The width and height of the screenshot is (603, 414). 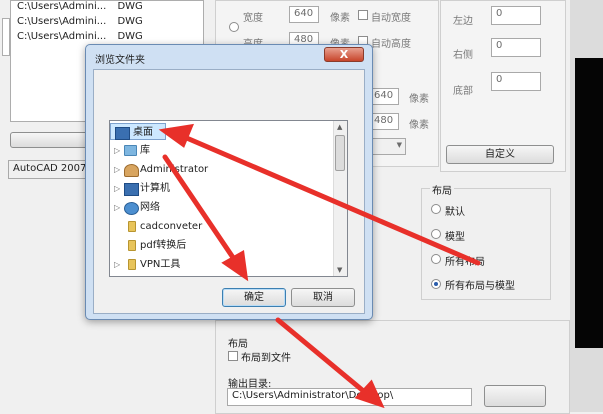 What do you see at coordinates (210, 188) in the screenshot?
I see `tree-item-computer: ▷ 计算机` at bounding box center [210, 188].